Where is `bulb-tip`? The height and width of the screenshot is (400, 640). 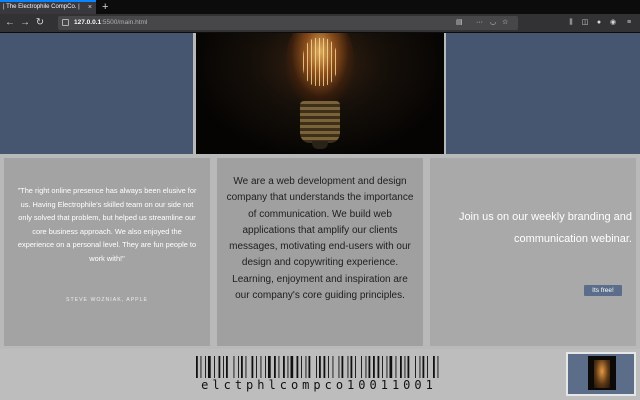 bulb-tip is located at coordinates (320, 145).